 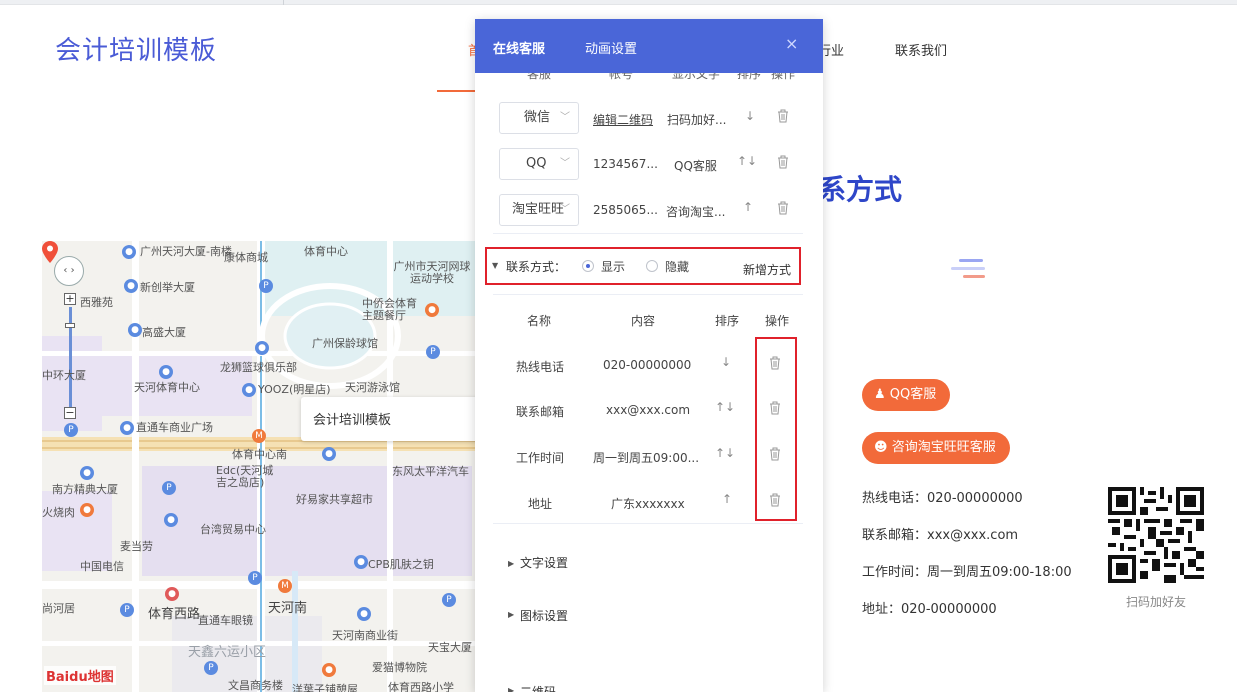 I want to click on qq-service-button: ♟ QQ客服, so click(x=906, y=395).